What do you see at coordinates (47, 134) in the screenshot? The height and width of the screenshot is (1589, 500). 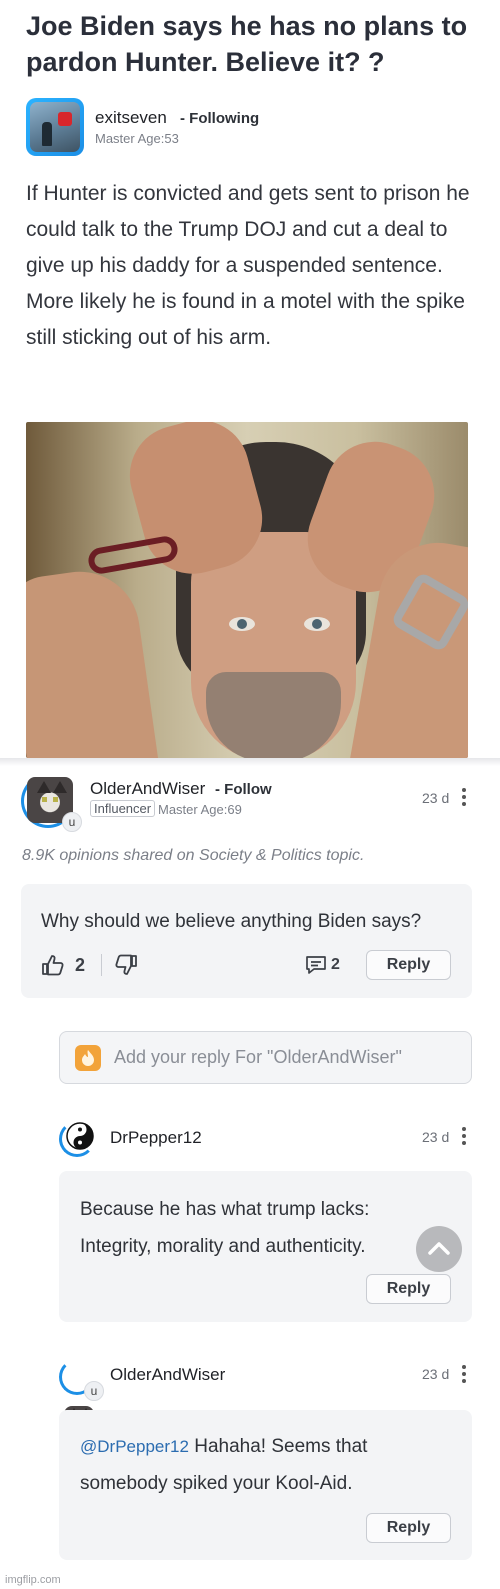 I see `person-silhouette` at bounding box center [47, 134].